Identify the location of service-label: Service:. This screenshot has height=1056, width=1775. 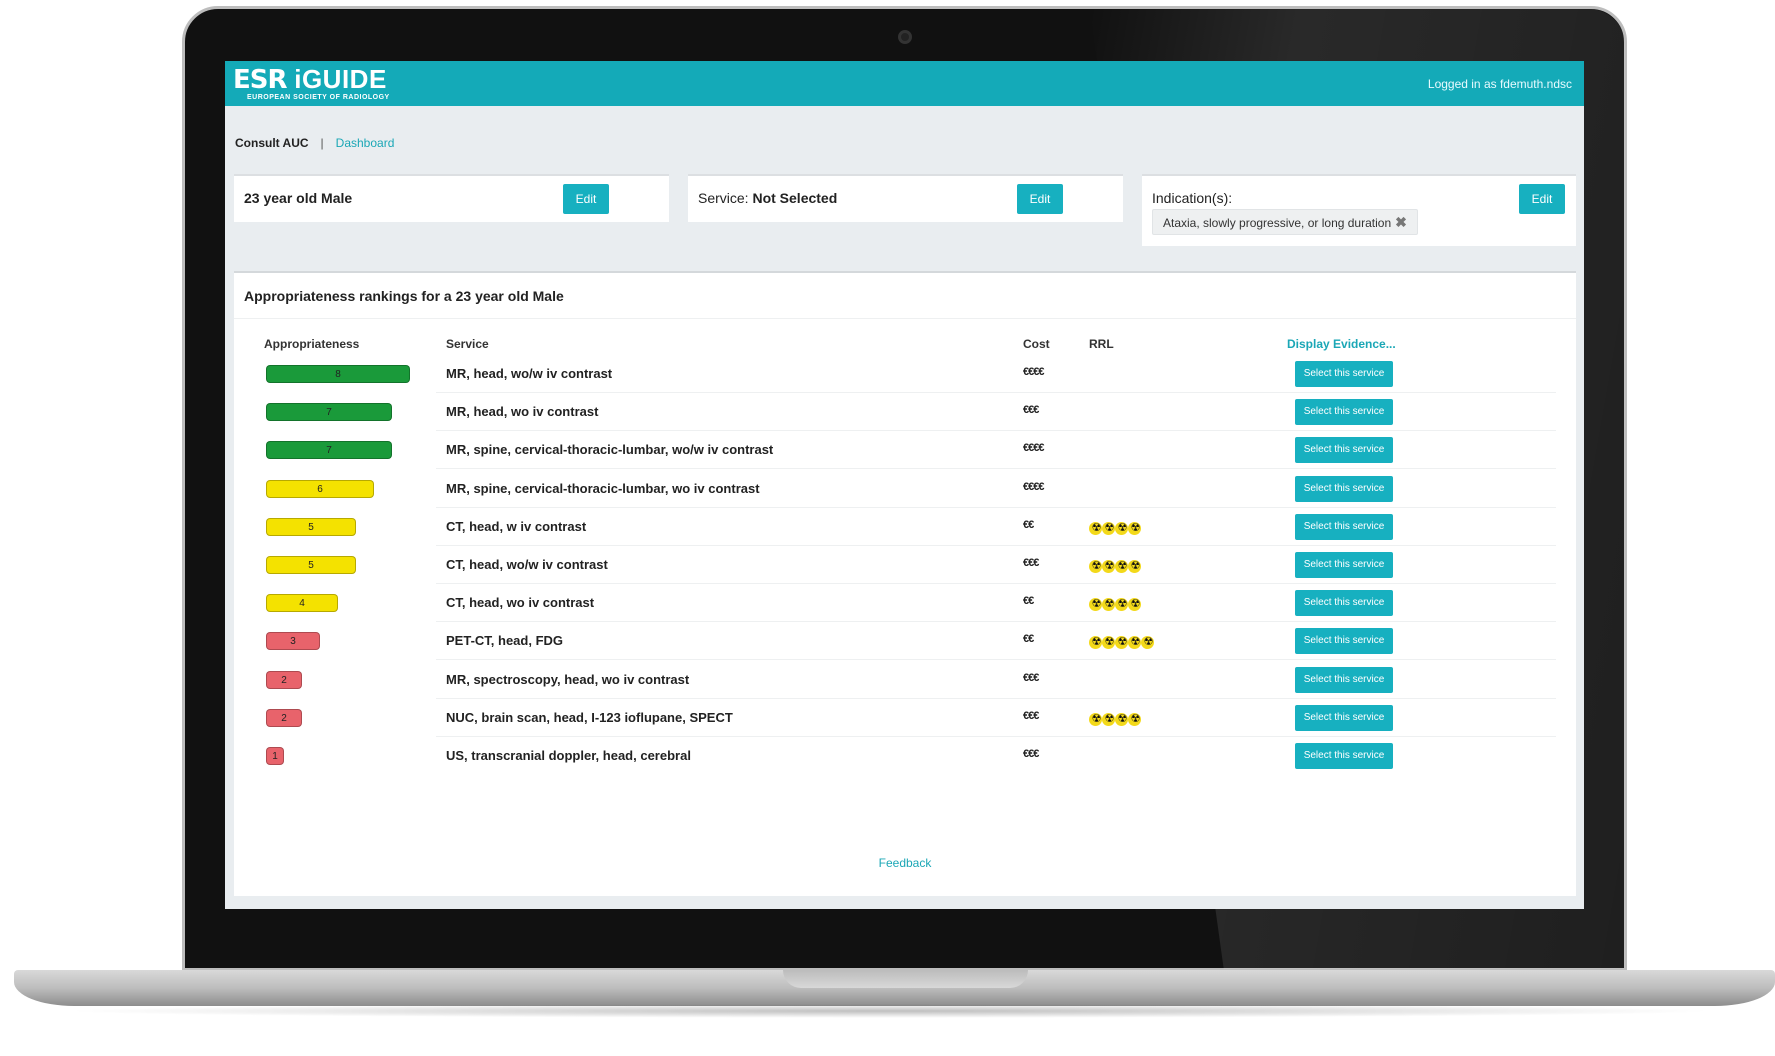
(723, 198).